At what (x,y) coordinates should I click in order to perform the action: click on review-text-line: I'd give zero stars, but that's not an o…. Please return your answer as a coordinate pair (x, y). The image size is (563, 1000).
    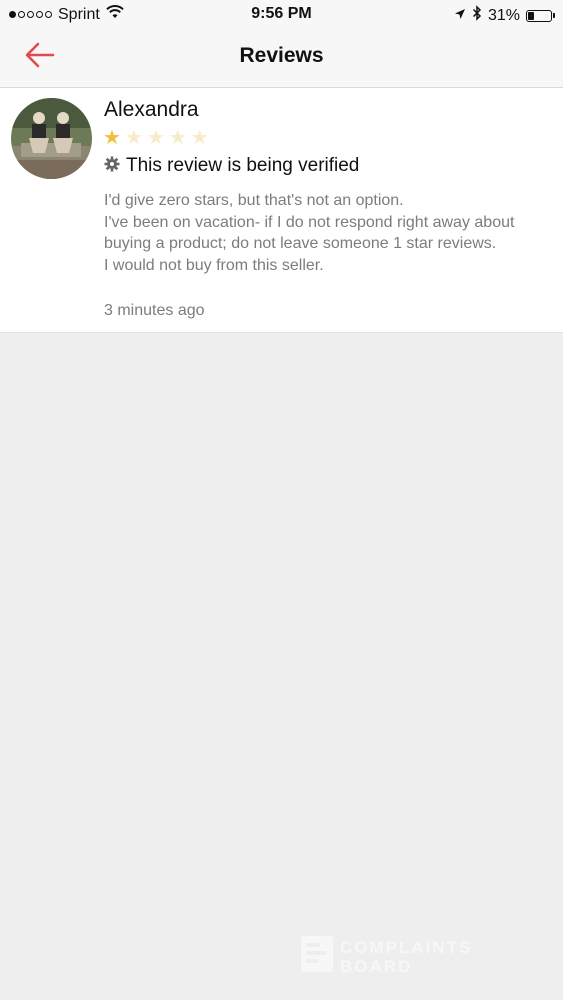
    Looking at the image, I should click on (254, 200).